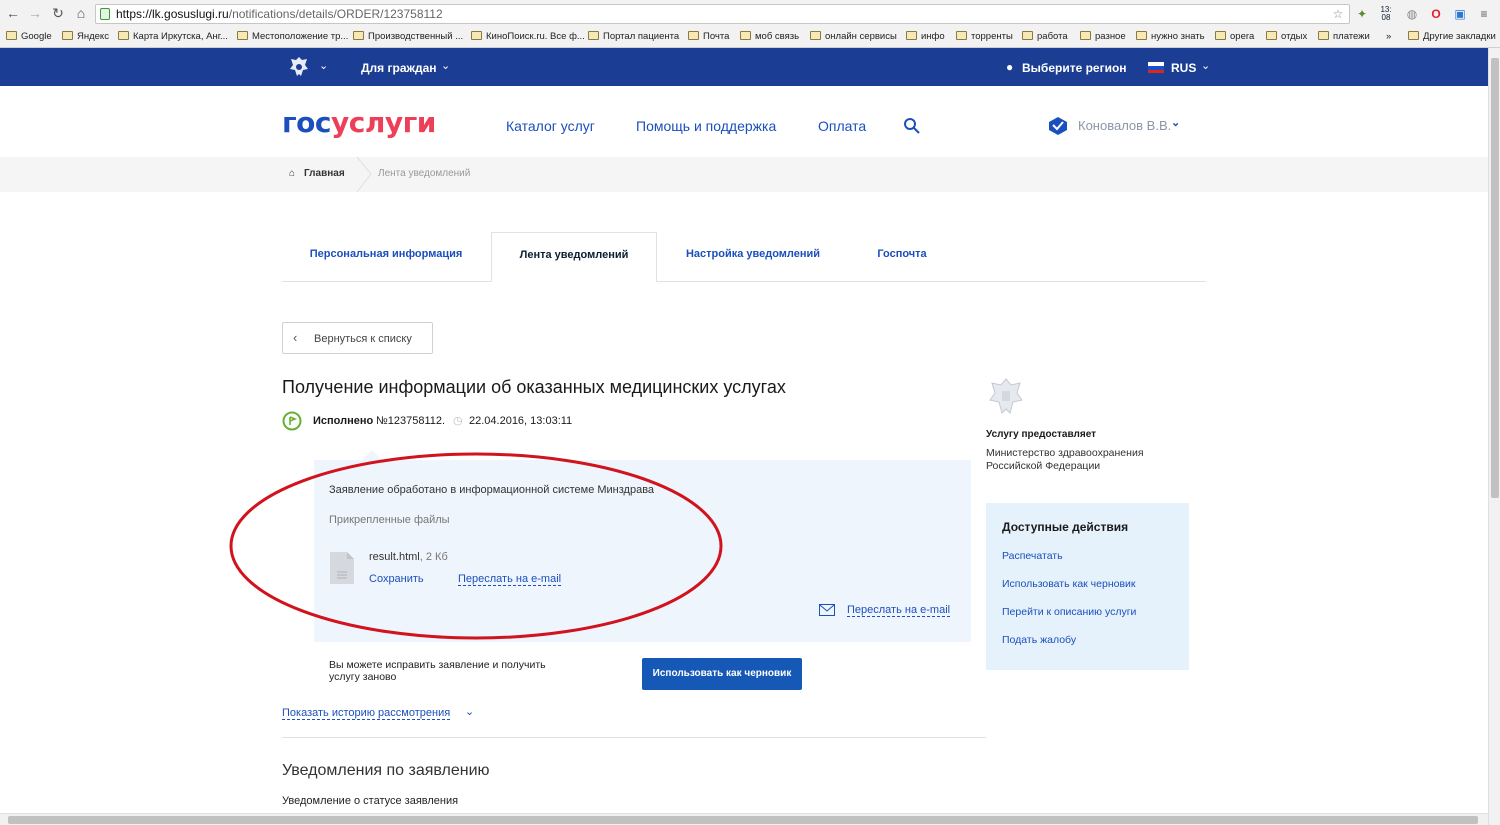 This screenshot has width=1500, height=825. I want to click on forward-email-link: Переслать на e-mail, so click(899, 610).